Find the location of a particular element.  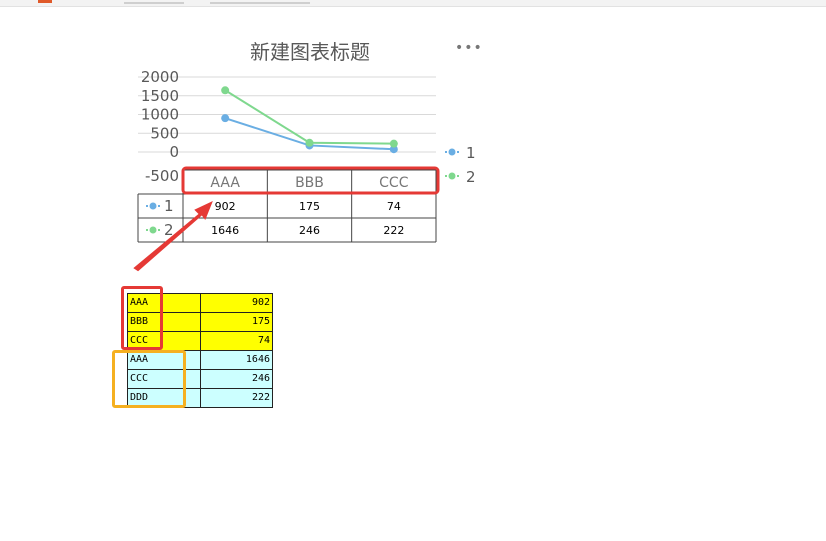

sheet-value-cell: 175 is located at coordinates (236, 322).